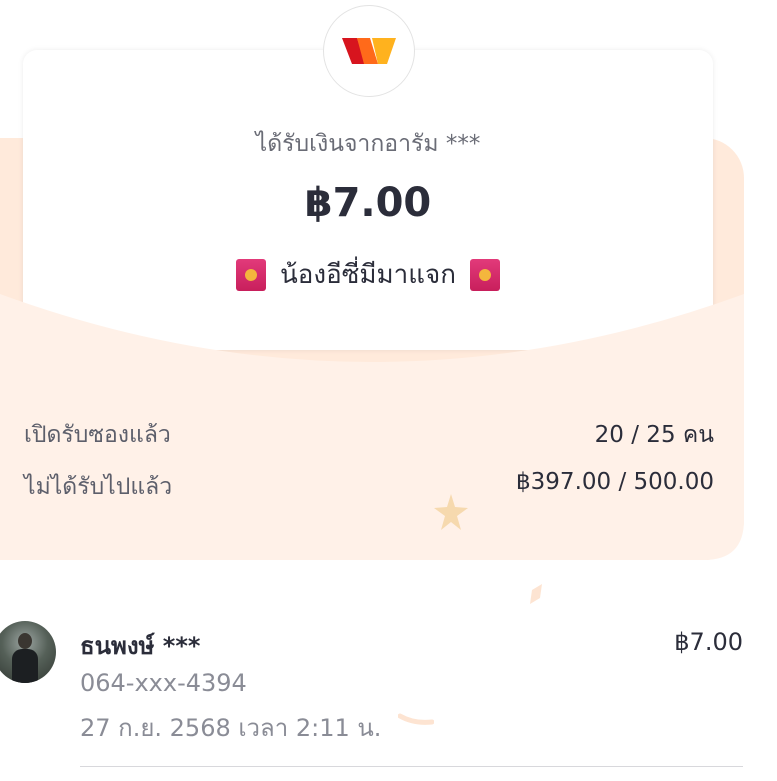 The image size is (777, 781). Describe the element at coordinates (28, 652) in the screenshot. I see `avatar` at that location.